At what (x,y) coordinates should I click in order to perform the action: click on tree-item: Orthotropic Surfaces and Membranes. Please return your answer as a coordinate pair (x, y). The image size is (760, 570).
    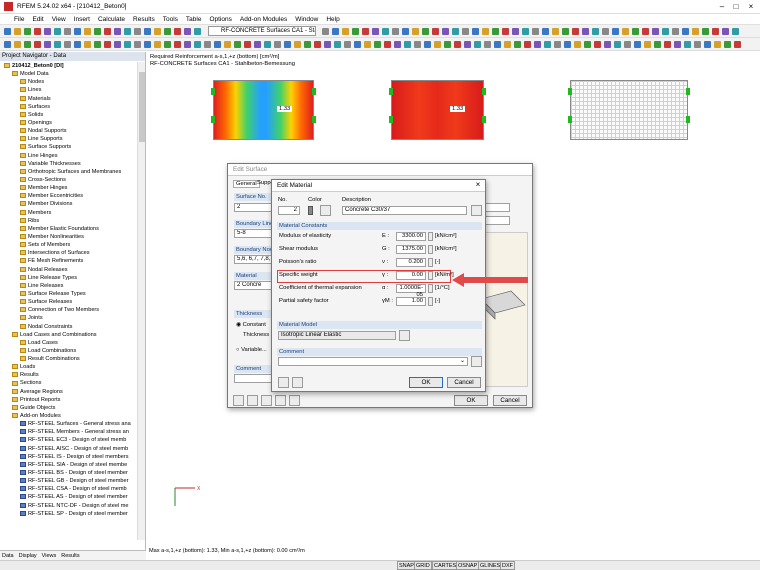
    Looking at the image, I should click on (68, 172).